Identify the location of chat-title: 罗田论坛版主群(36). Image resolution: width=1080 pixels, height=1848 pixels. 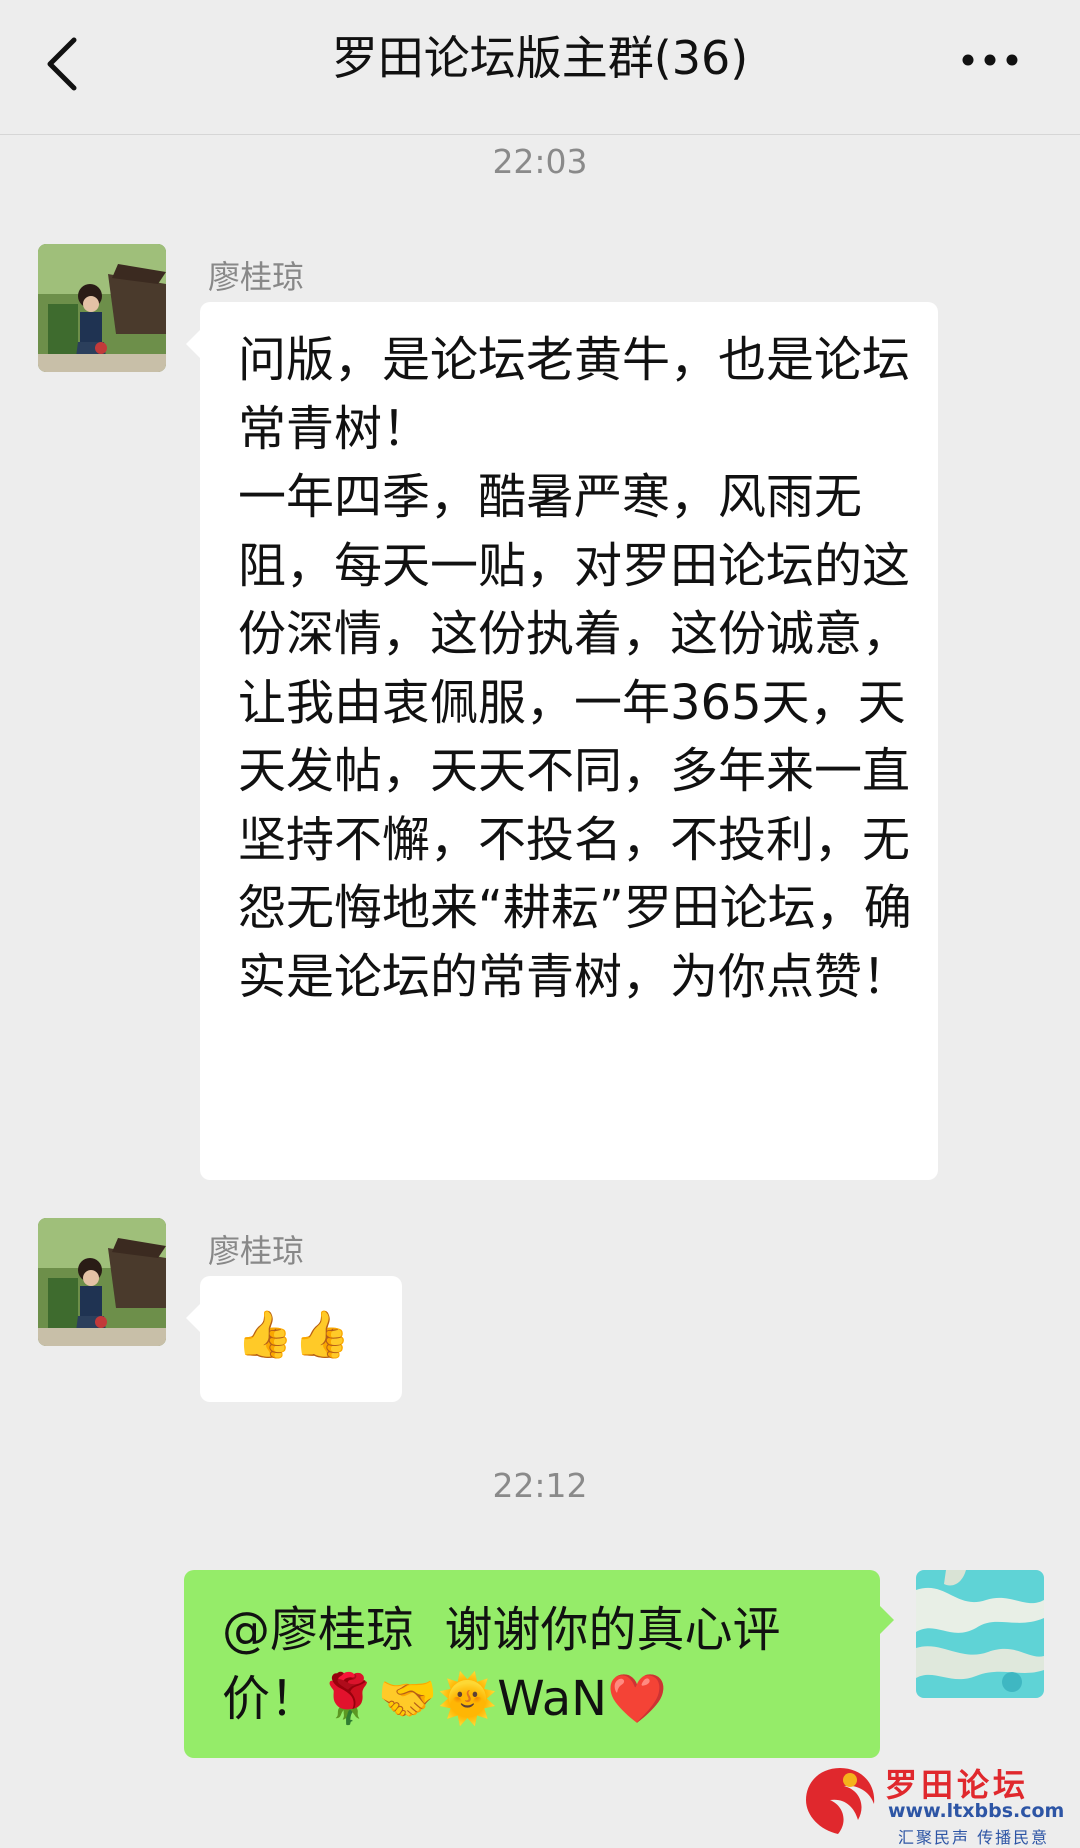
(540, 58).